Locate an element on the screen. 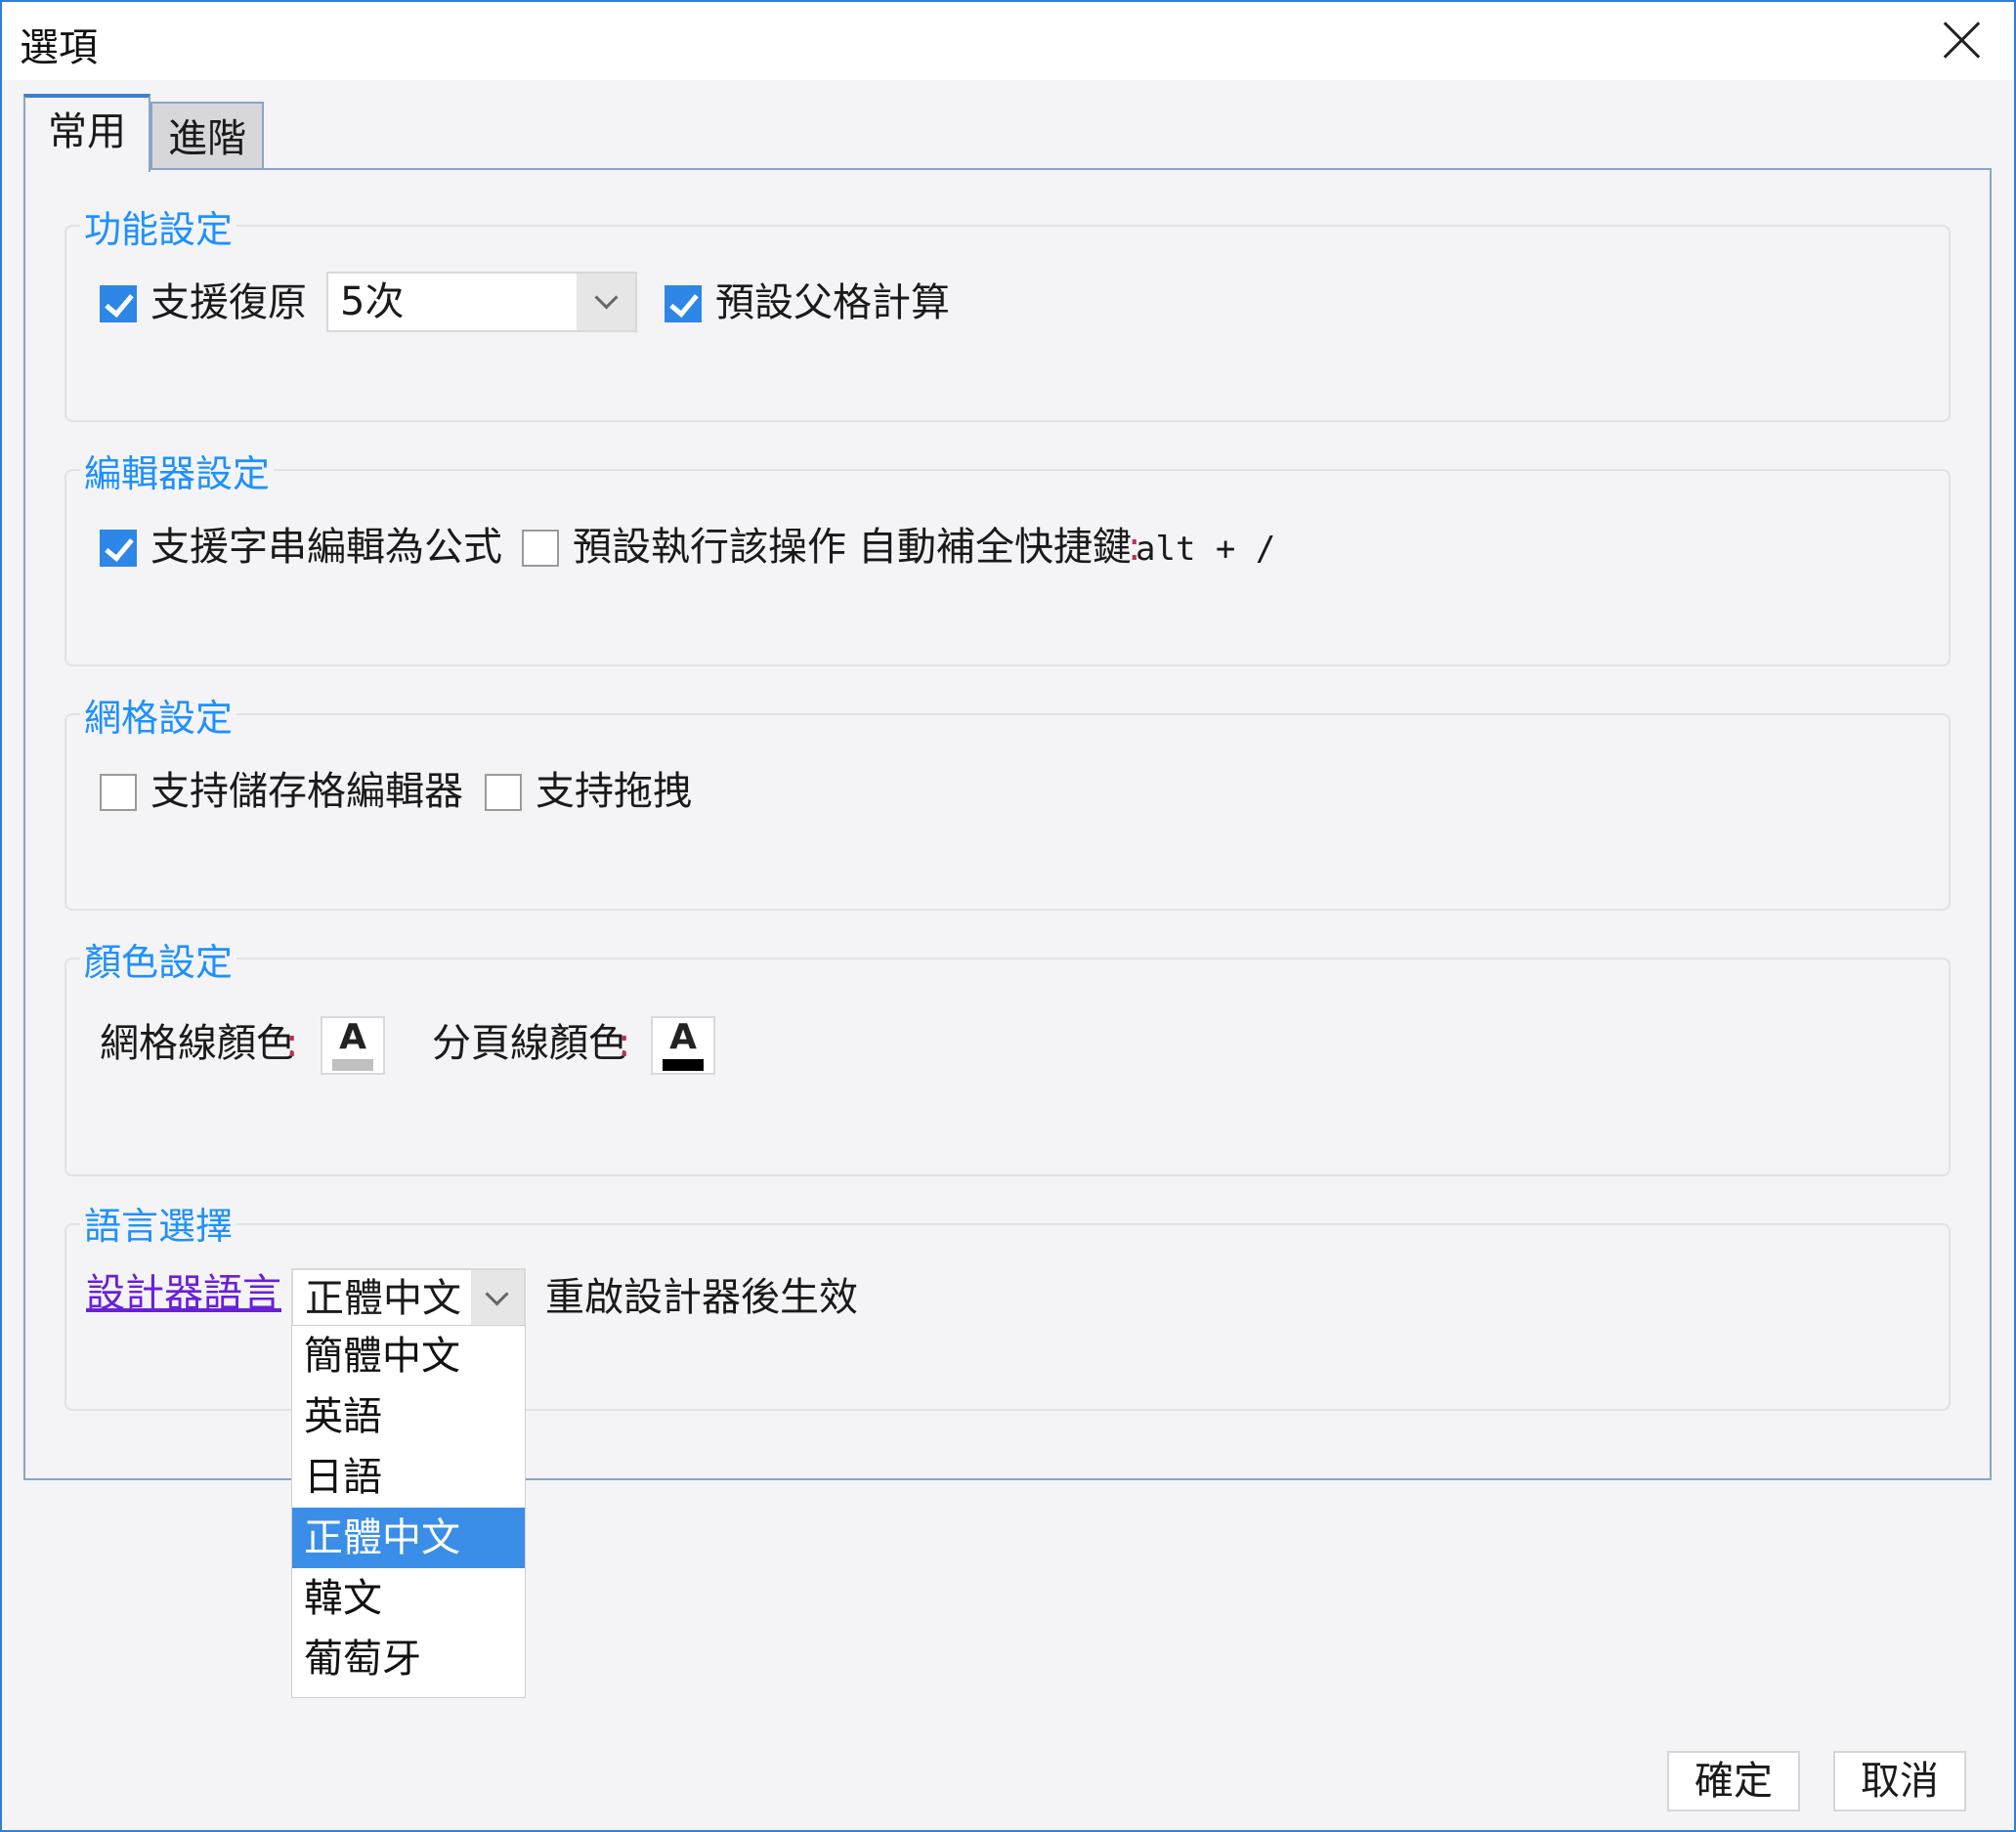 This screenshot has height=1832, width=2016. drag-label: 支持拖拽 is located at coordinates (614, 791).